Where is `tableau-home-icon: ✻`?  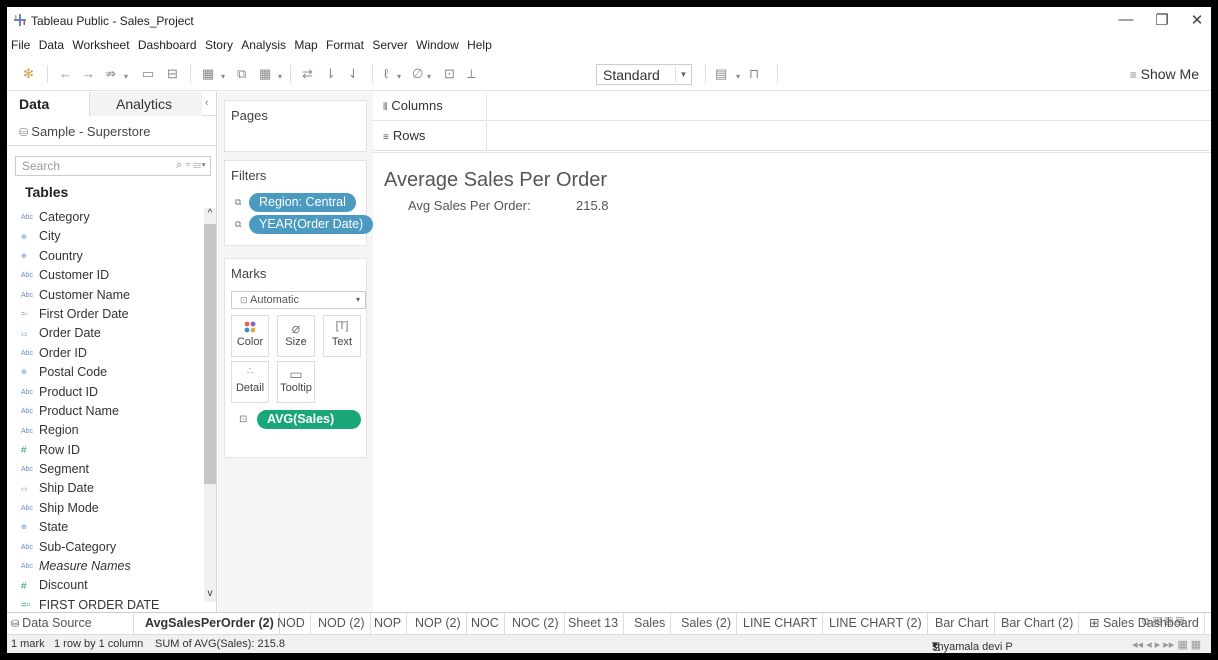
tableau-home-icon: ✻ is located at coordinates (28, 74).